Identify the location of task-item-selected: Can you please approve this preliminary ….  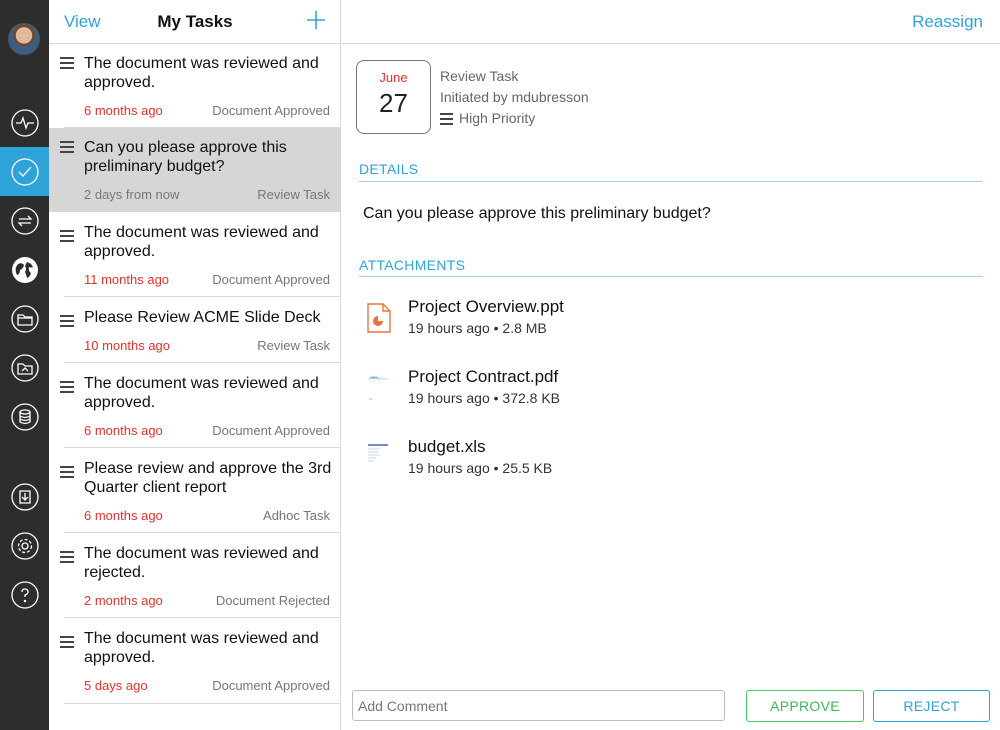
(195, 170).